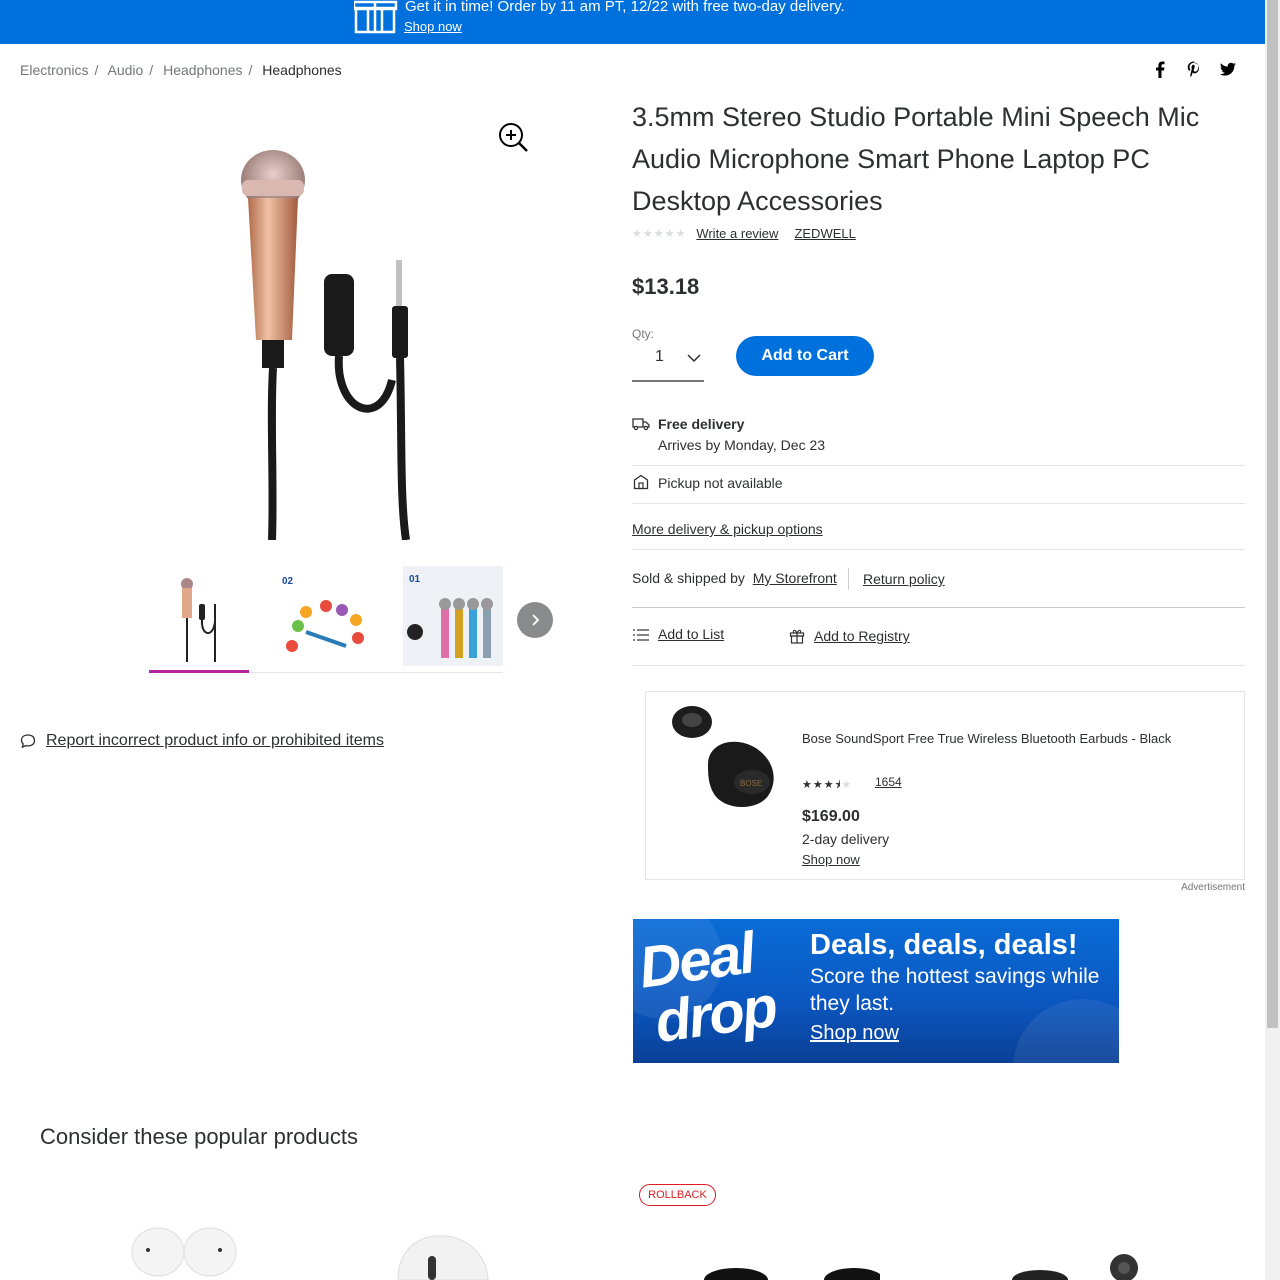 The image size is (1280, 1280). What do you see at coordinates (28, 741) in the screenshot?
I see `chat-bubble-icon` at bounding box center [28, 741].